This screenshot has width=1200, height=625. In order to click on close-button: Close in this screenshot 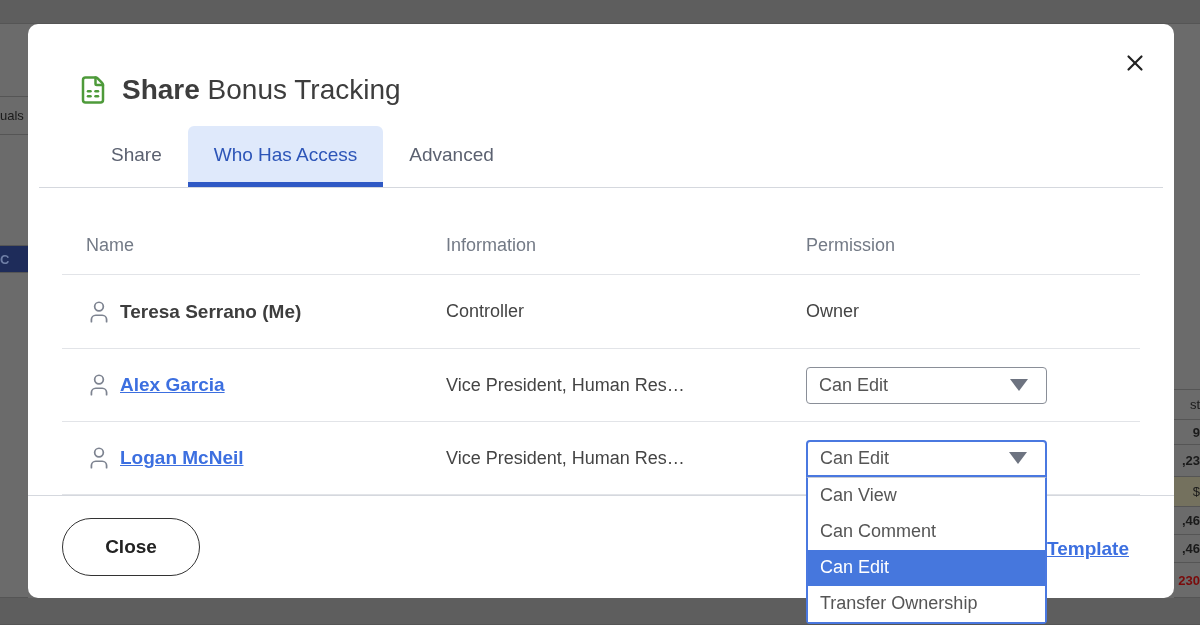, I will do `click(131, 547)`.